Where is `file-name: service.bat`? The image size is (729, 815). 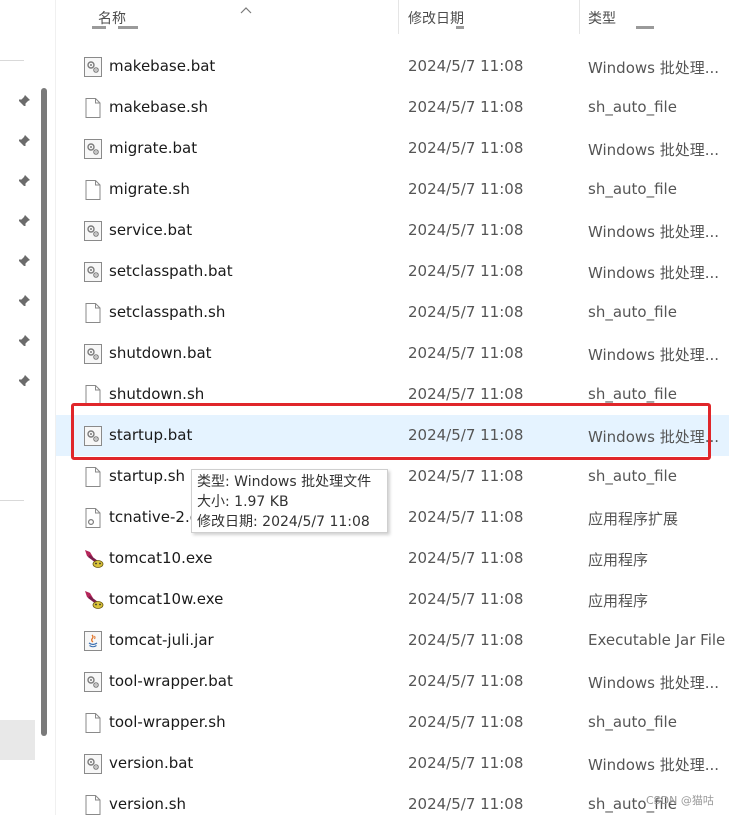
file-name: service.bat is located at coordinates (150, 230).